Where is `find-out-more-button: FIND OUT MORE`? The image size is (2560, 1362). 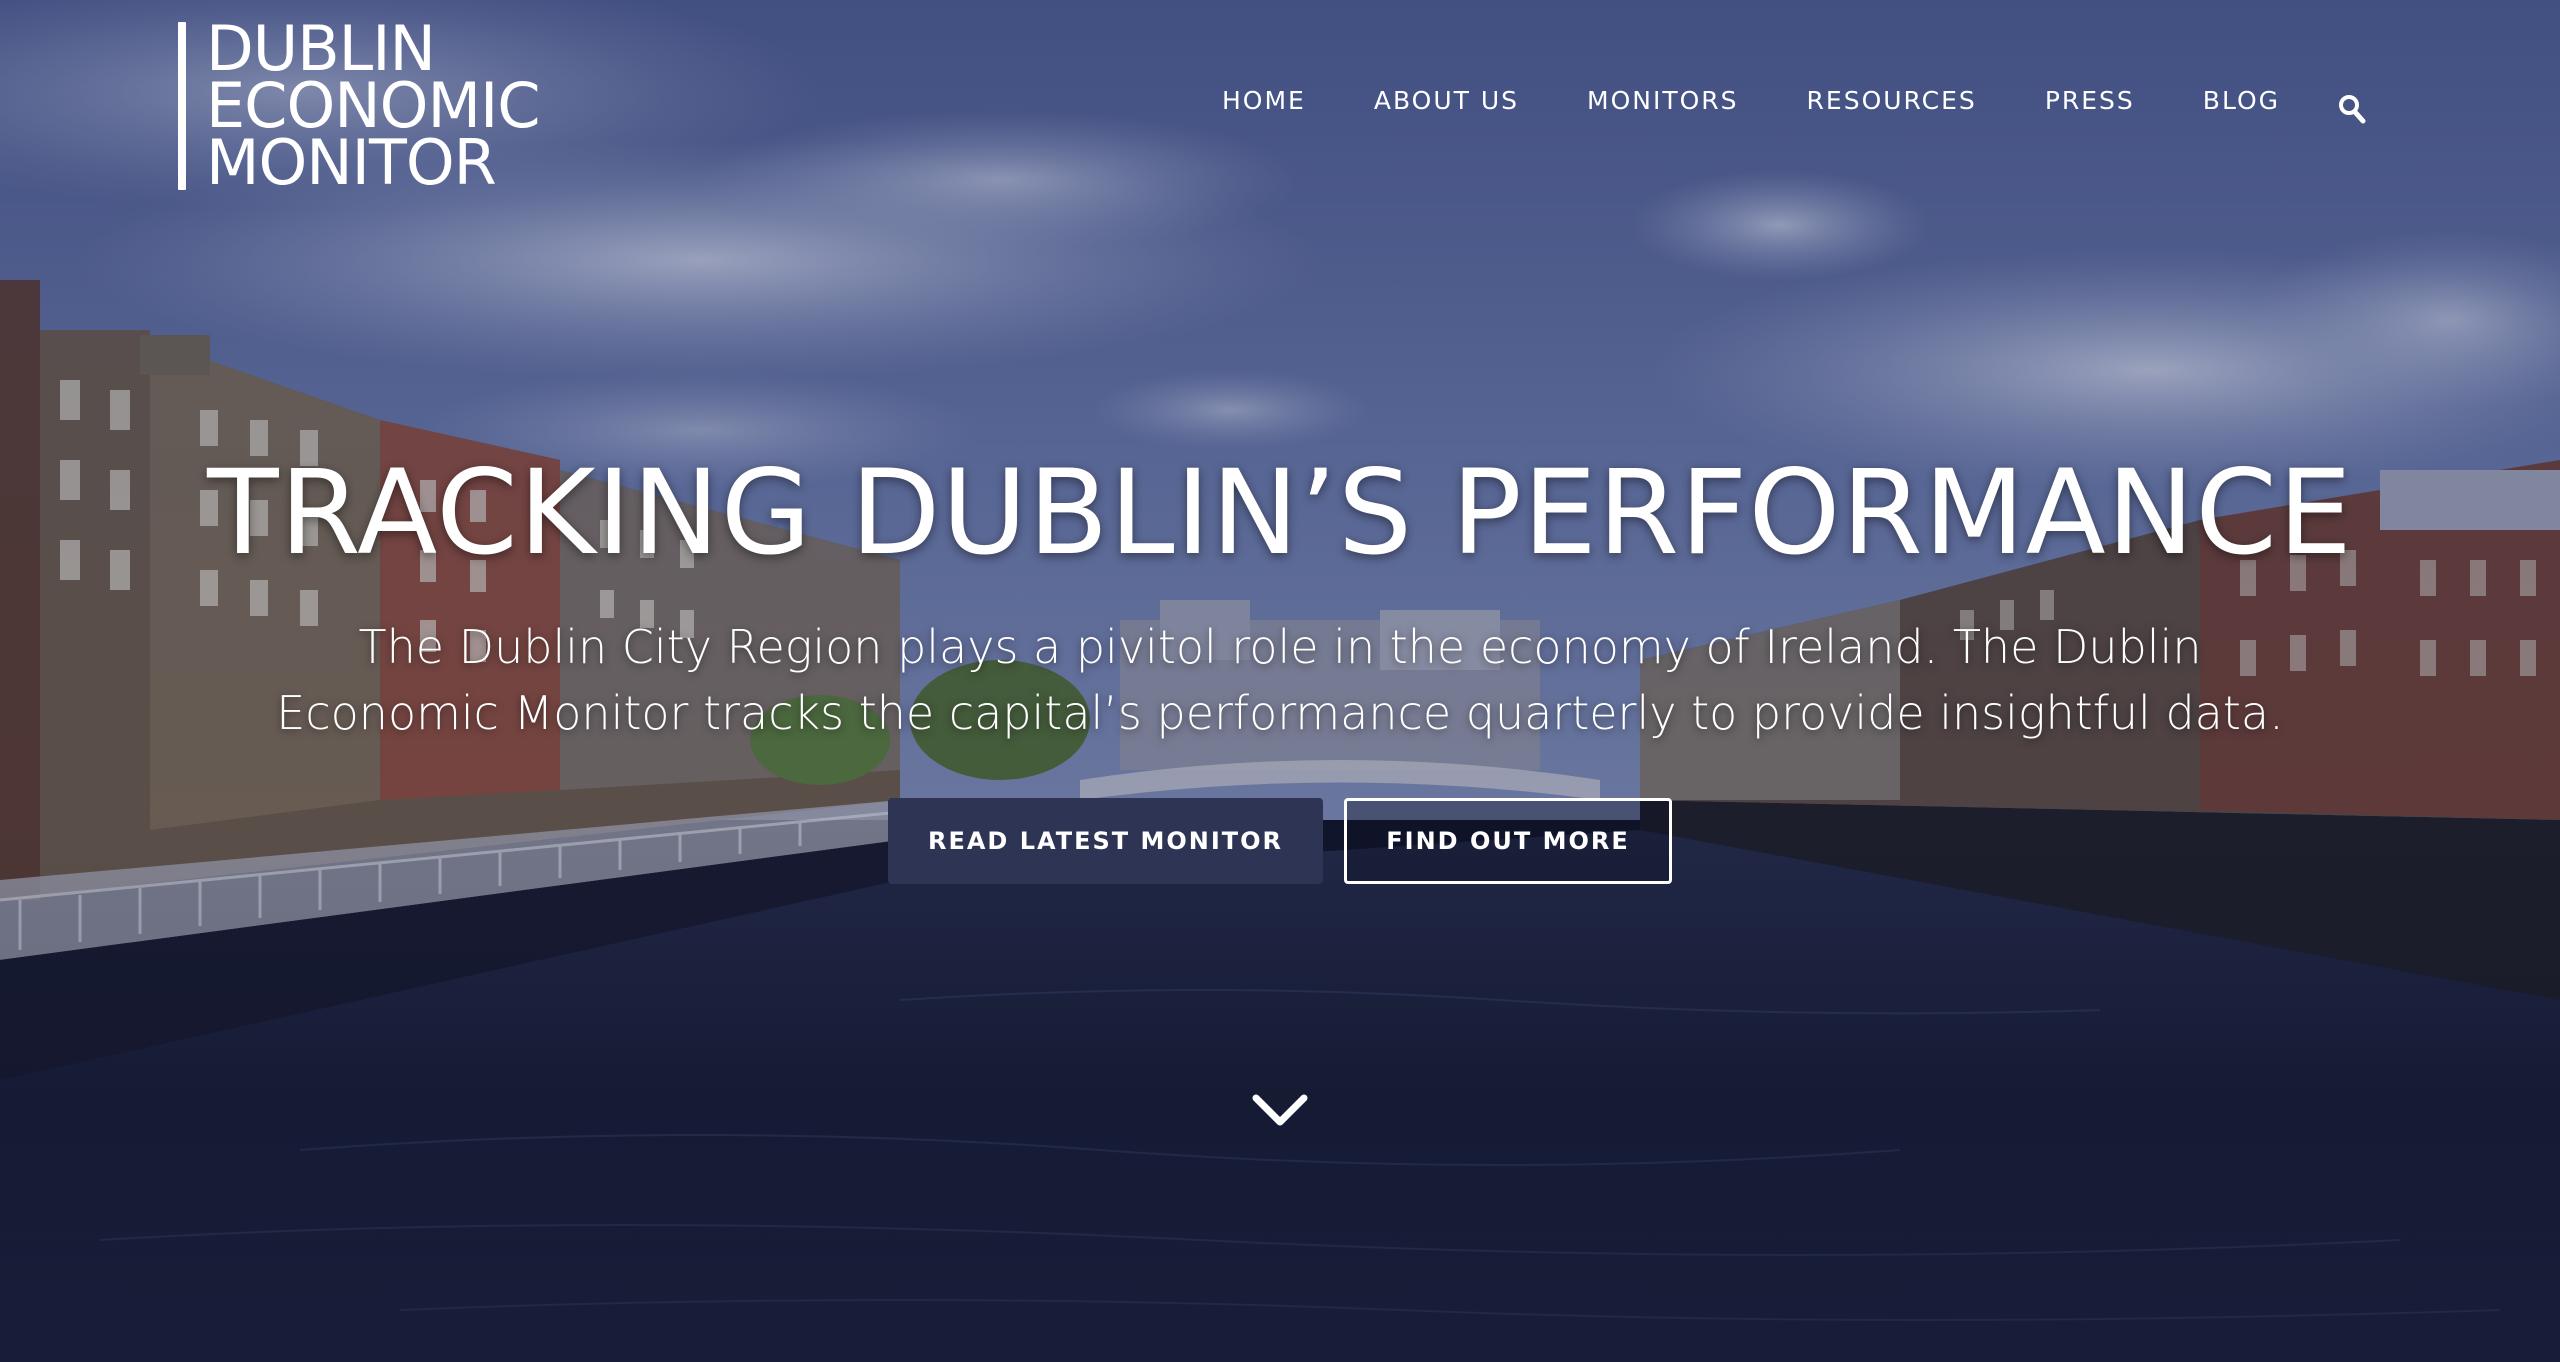 find-out-more-button: FIND OUT MORE is located at coordinates (1508, 841).